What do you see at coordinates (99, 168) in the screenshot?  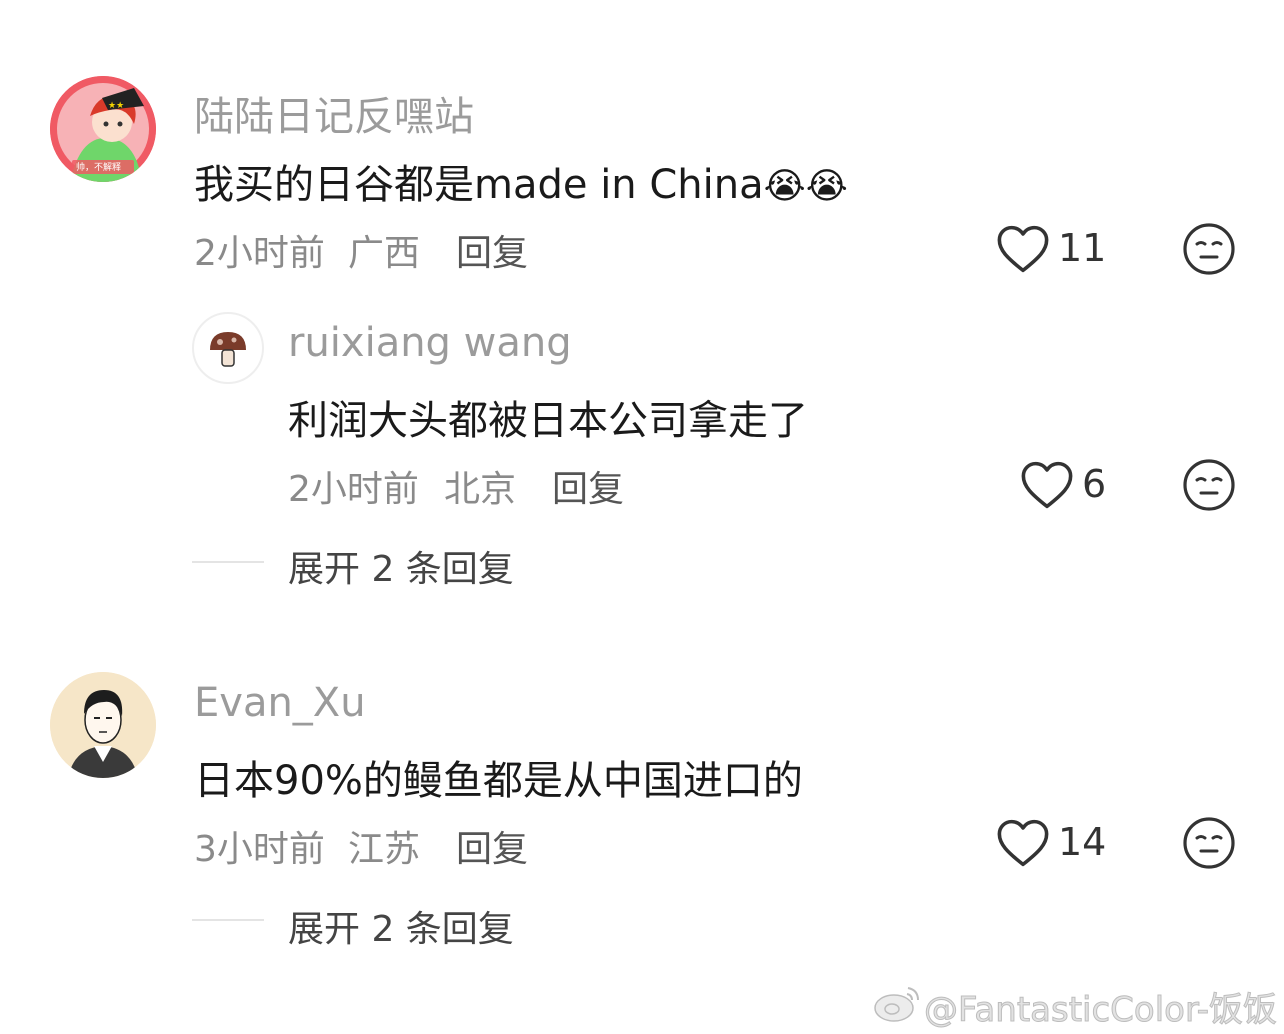 I see `avatar-caption: 帅，不解释` at bounding box center [99, 168].